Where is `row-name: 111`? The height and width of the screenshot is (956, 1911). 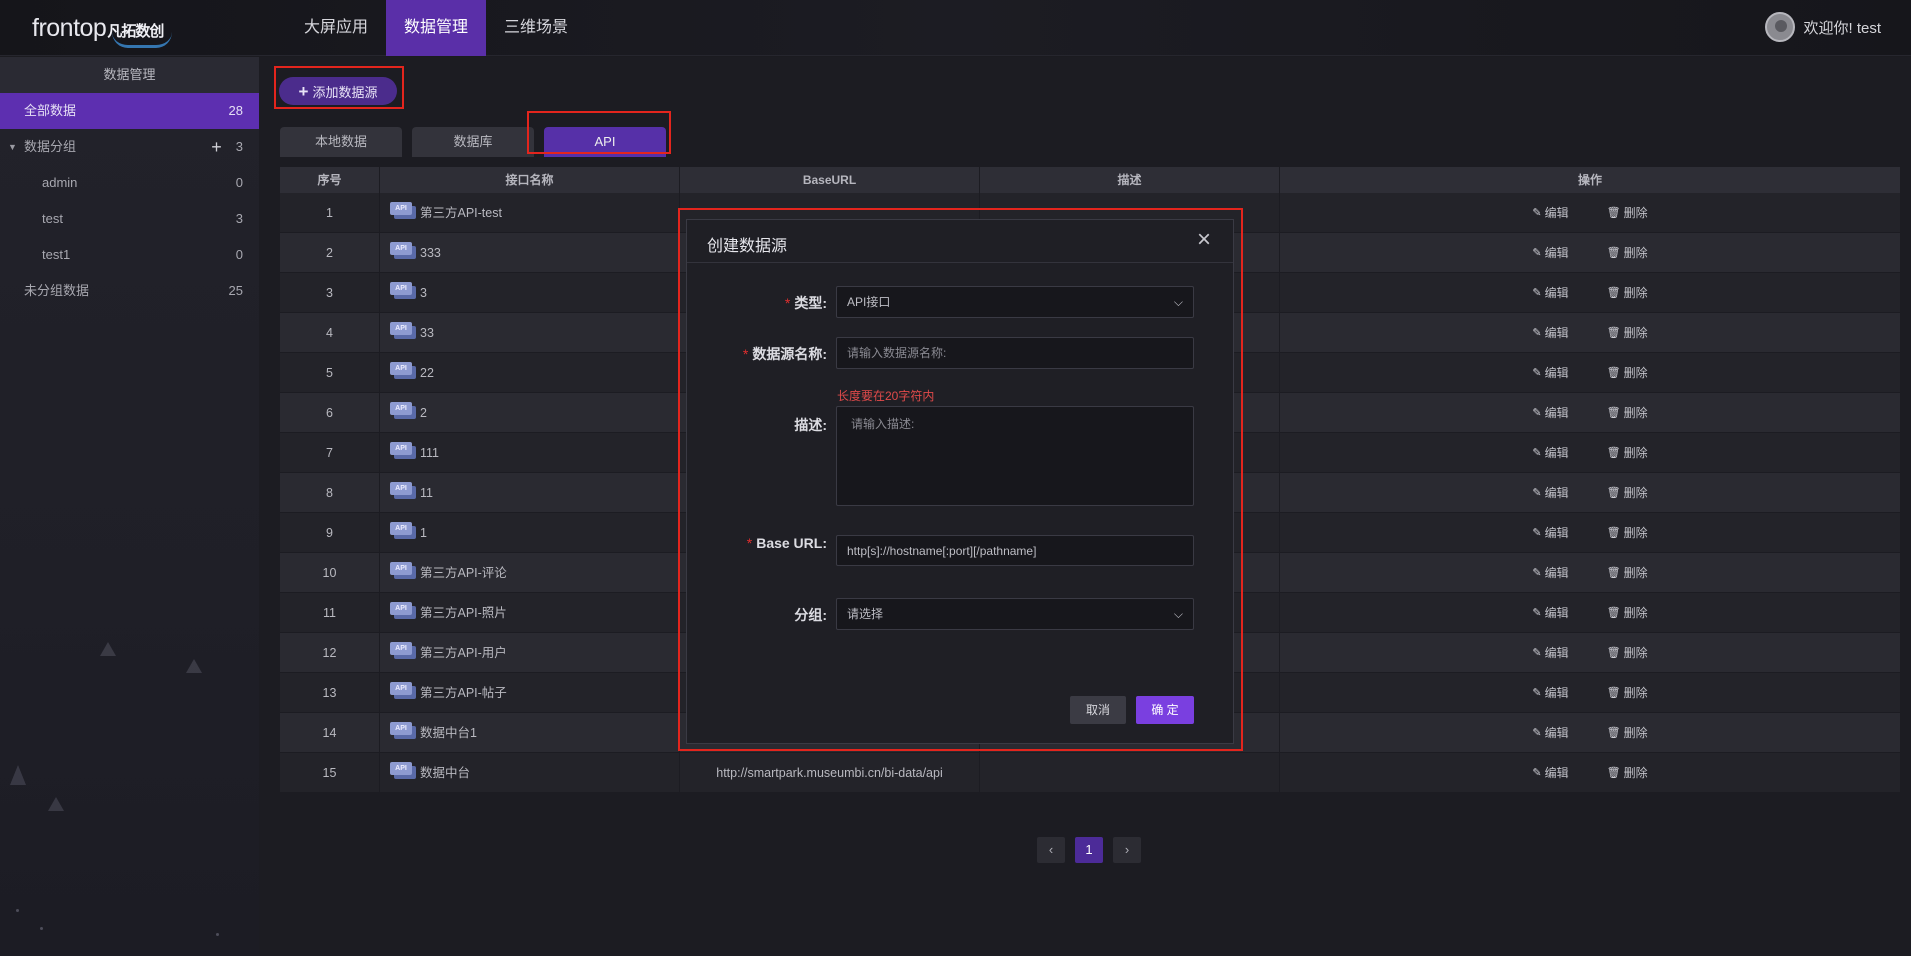 row-name: 111 is located at coordinates (430, 452).